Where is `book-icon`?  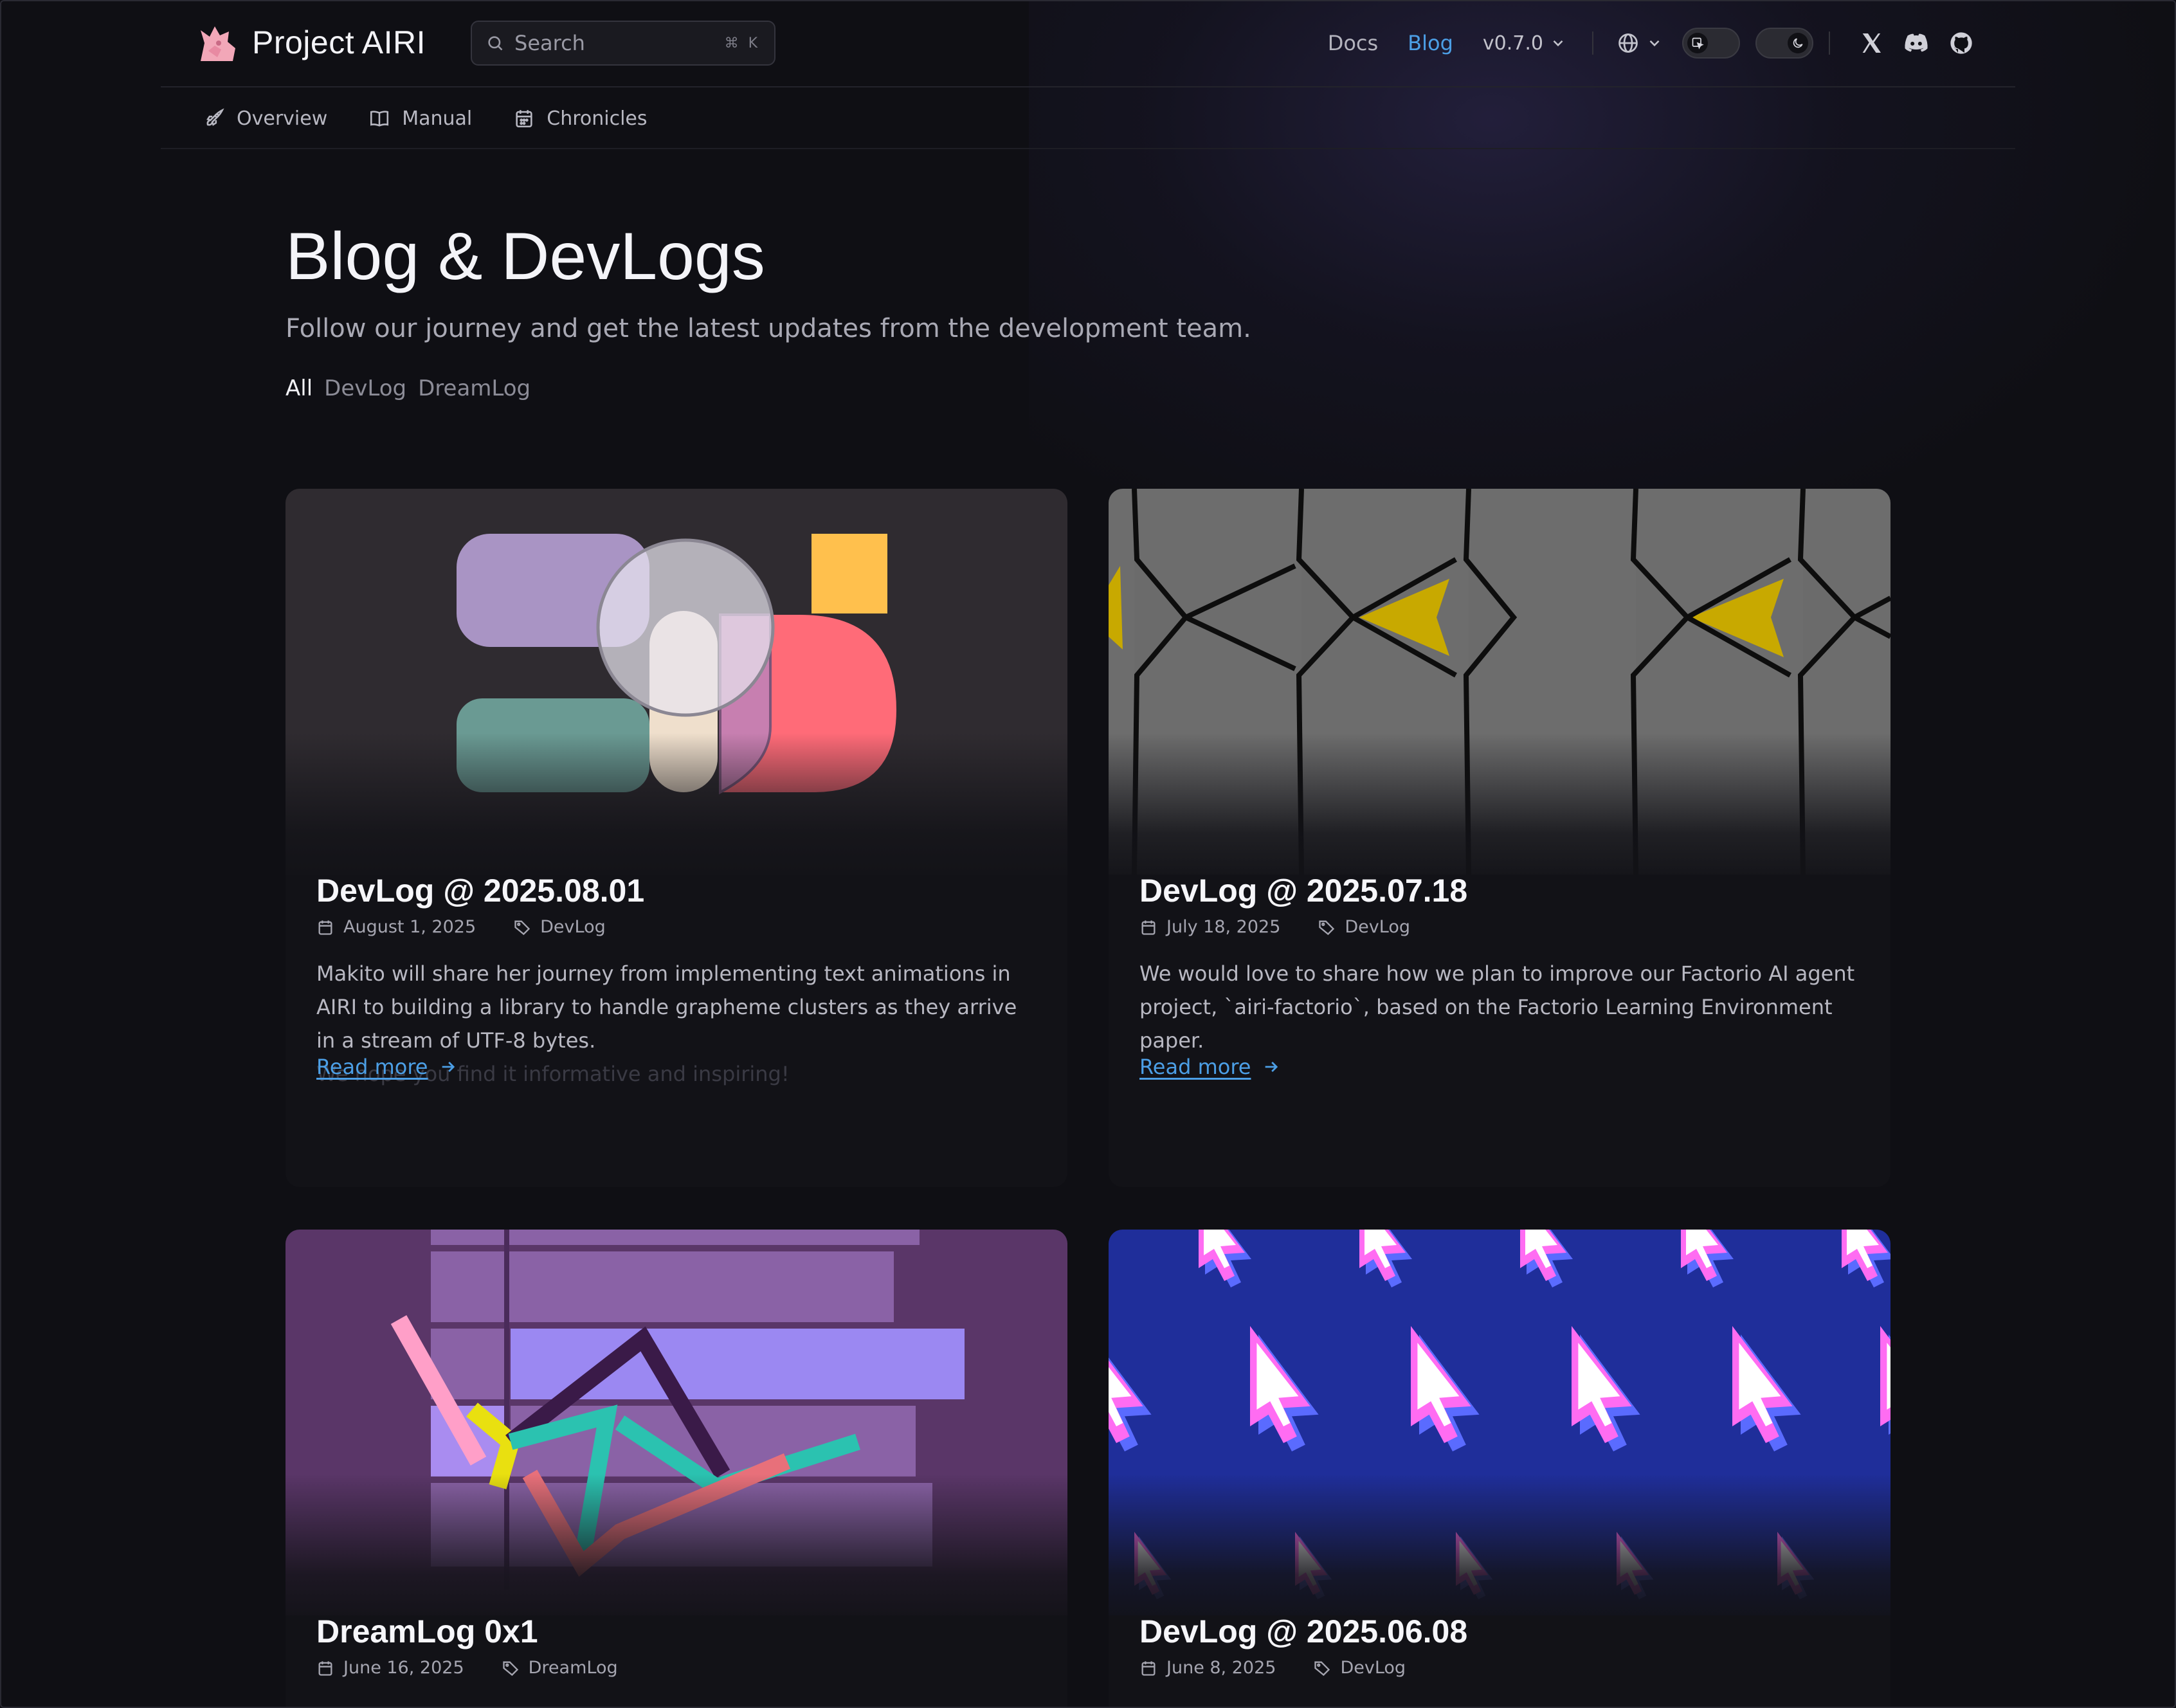
book-icon is located at coordinates (379, 119).